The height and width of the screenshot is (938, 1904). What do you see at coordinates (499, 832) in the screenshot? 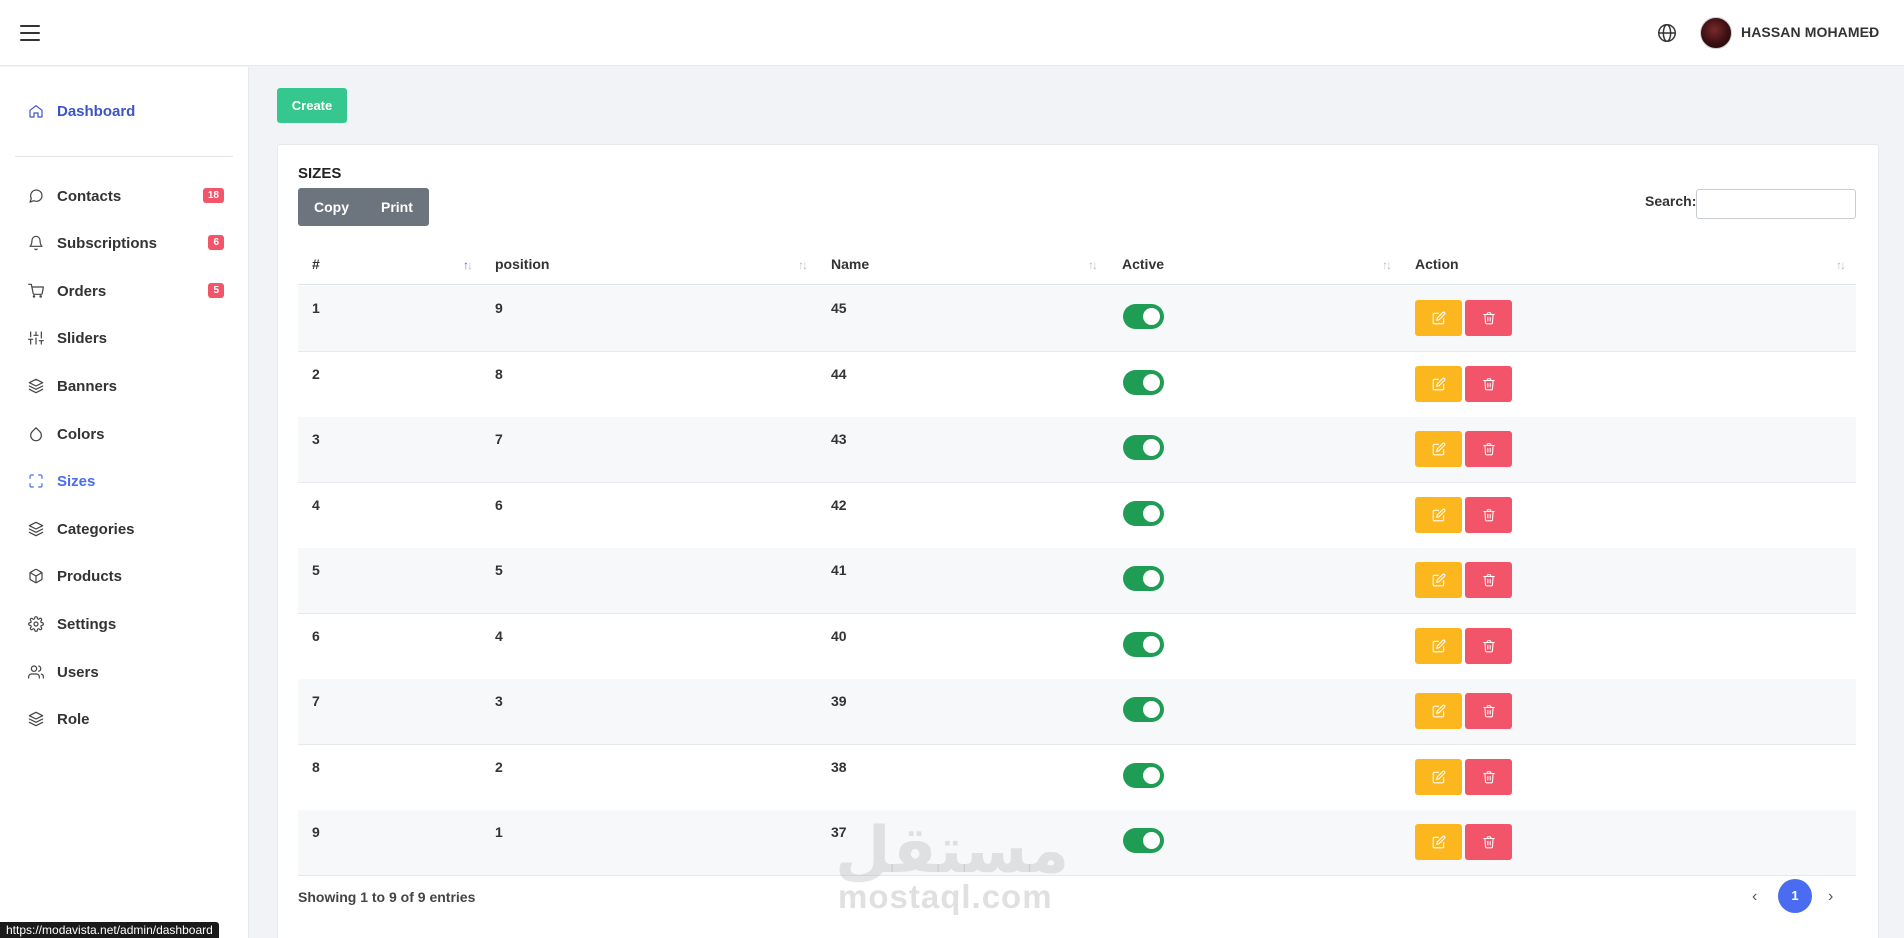
I see `cell-position: 1` at bounding box center [499, 832].